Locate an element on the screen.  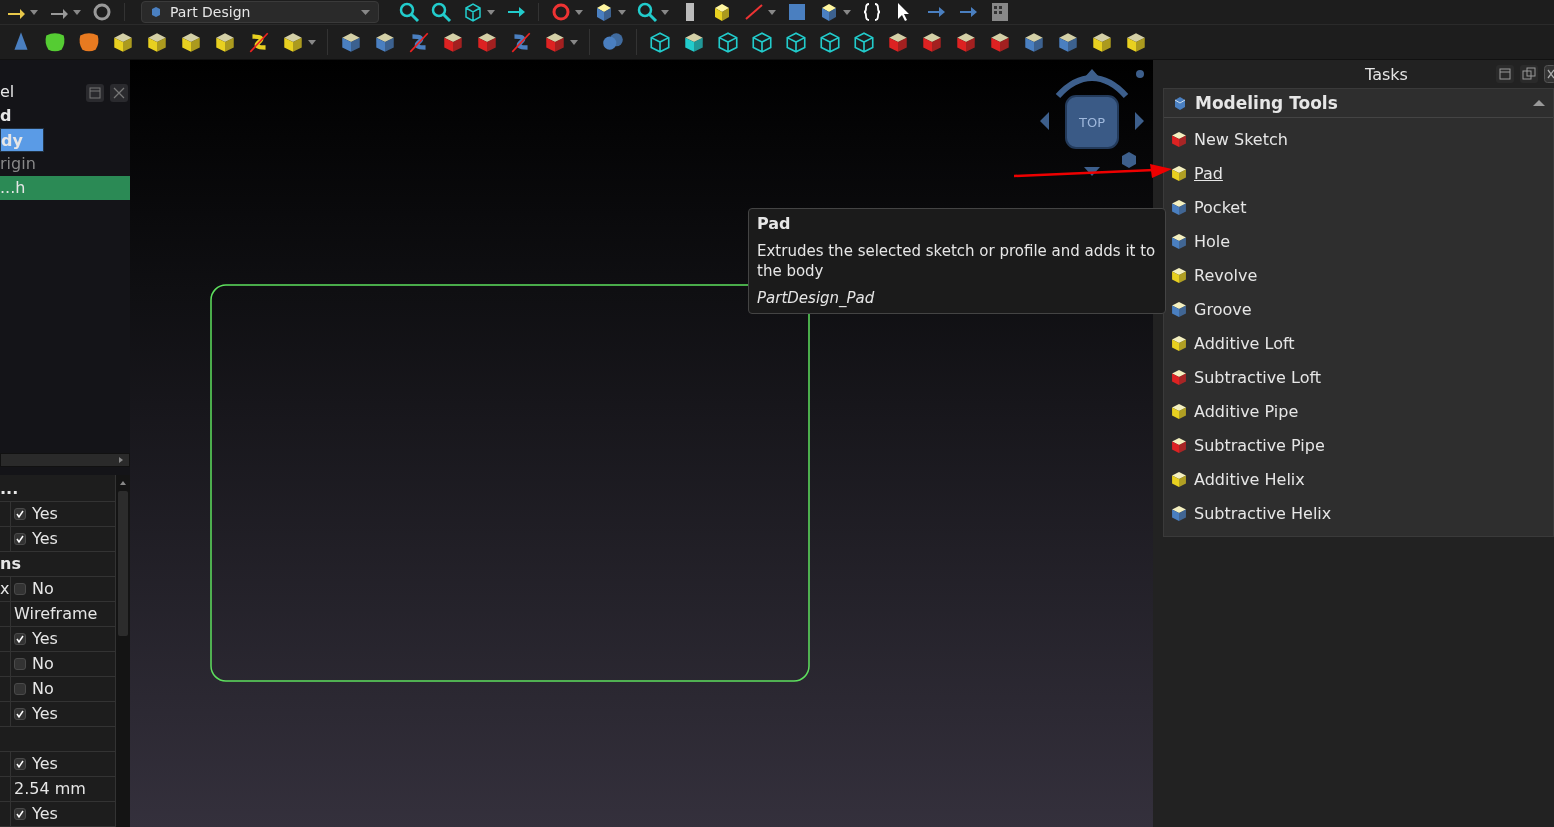
tree-item: el is located at coordinates (65, 92).